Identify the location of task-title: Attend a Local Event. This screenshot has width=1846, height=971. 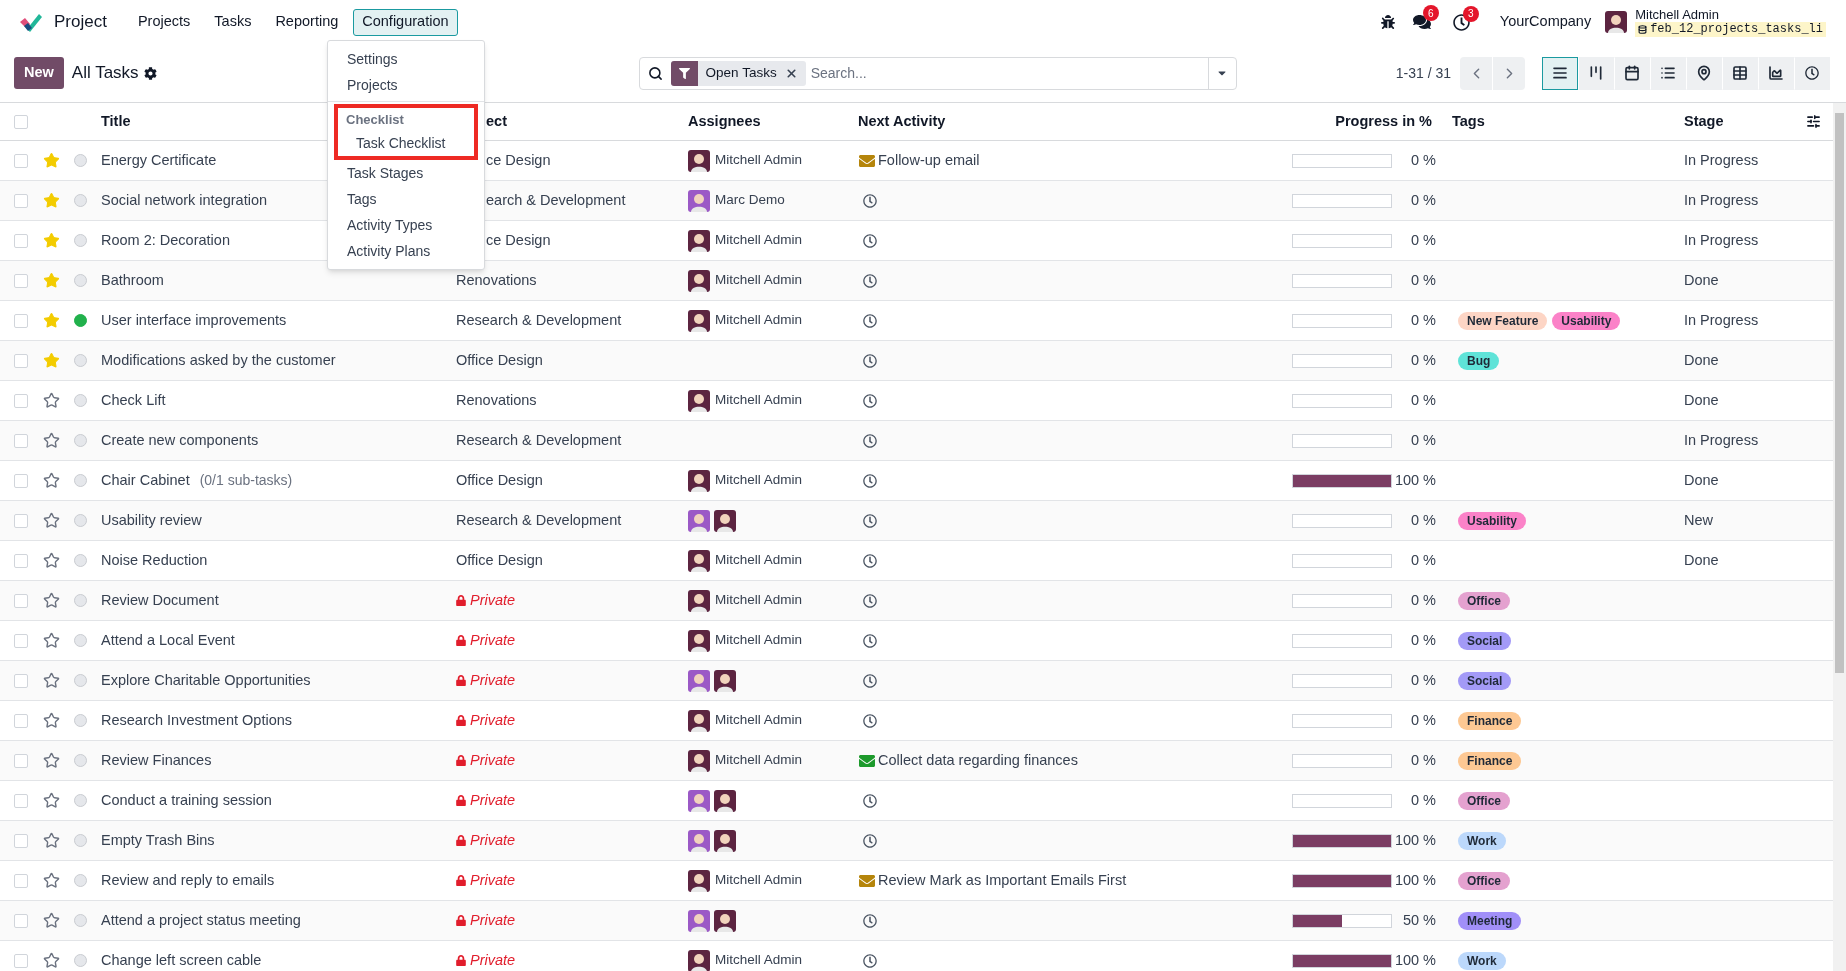
(168, 640).